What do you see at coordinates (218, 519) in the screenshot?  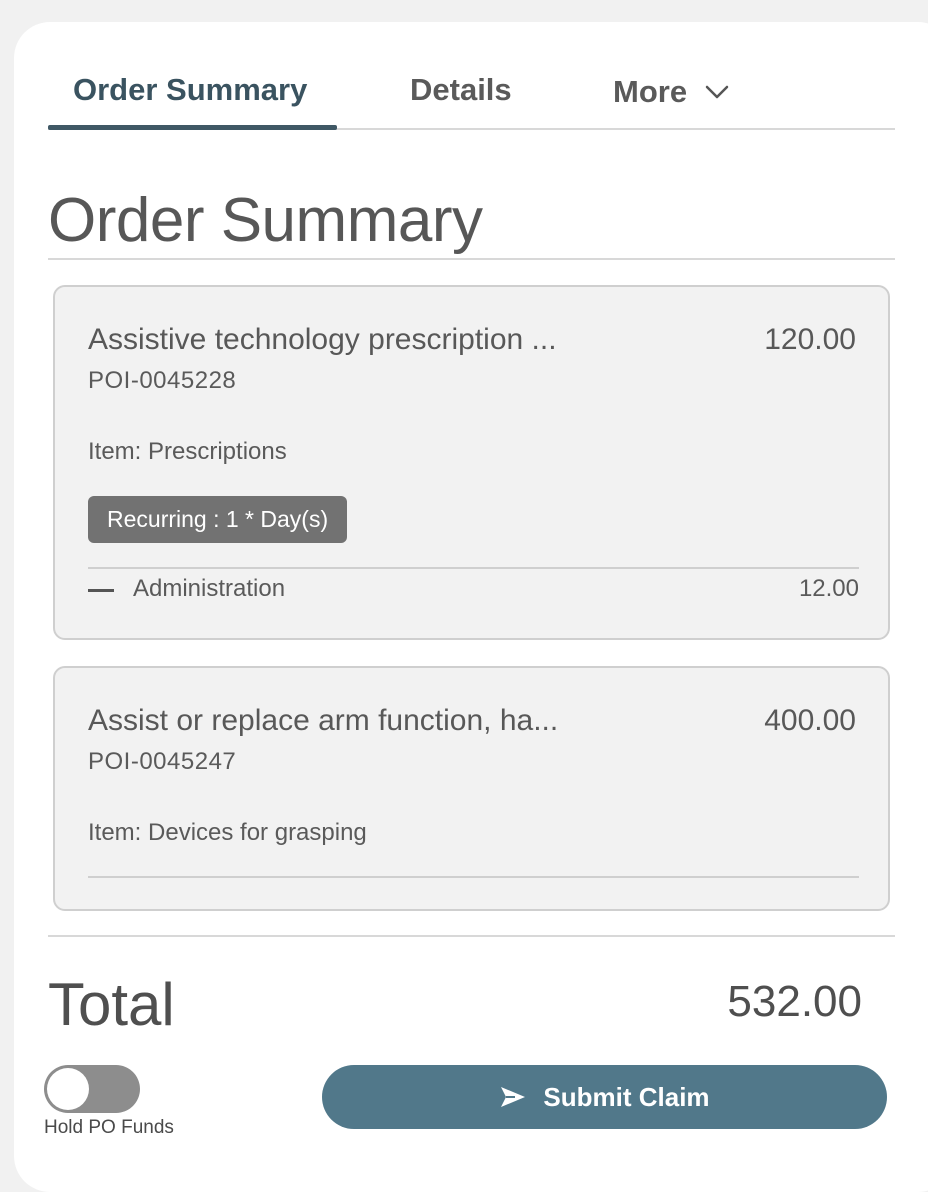 I see `recurring-badge: Recurring : 1 * Day(s)` at bounding box center [218, 519].